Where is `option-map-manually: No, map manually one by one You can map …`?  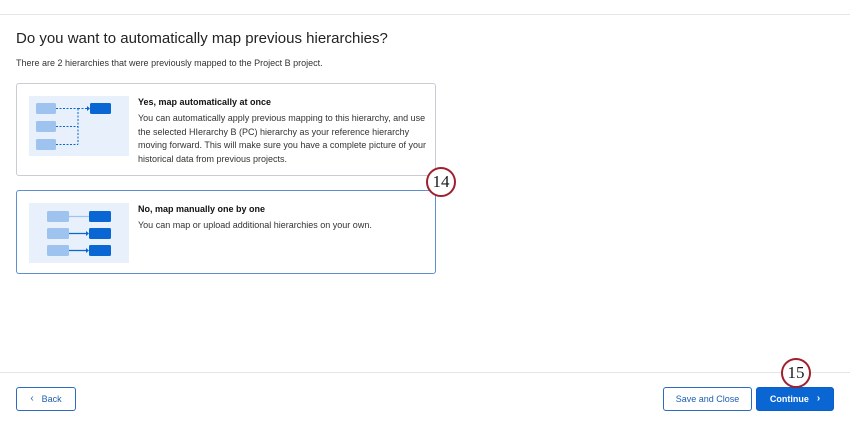
option-map-manually: No, map manually one by one You can map … is located at coordinates (226, 232).